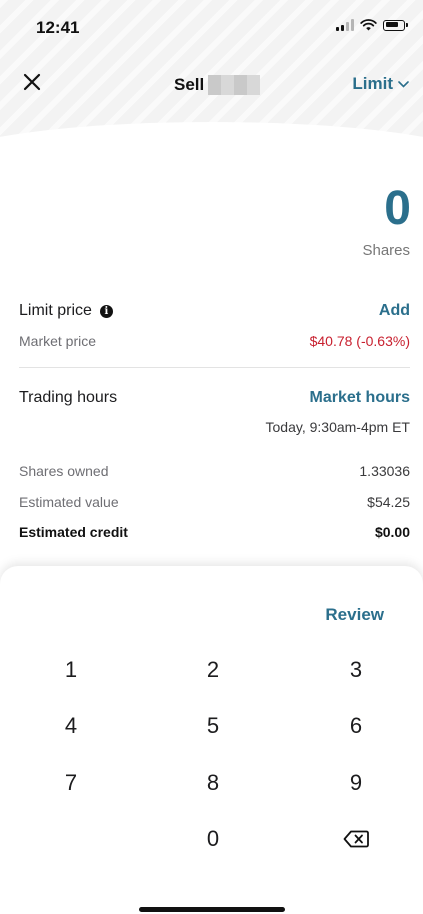 This screenshot has width=423, height=914. Describe the element at coordinates (212, 909) in the screenshot. I see `home-indicator` at that location.